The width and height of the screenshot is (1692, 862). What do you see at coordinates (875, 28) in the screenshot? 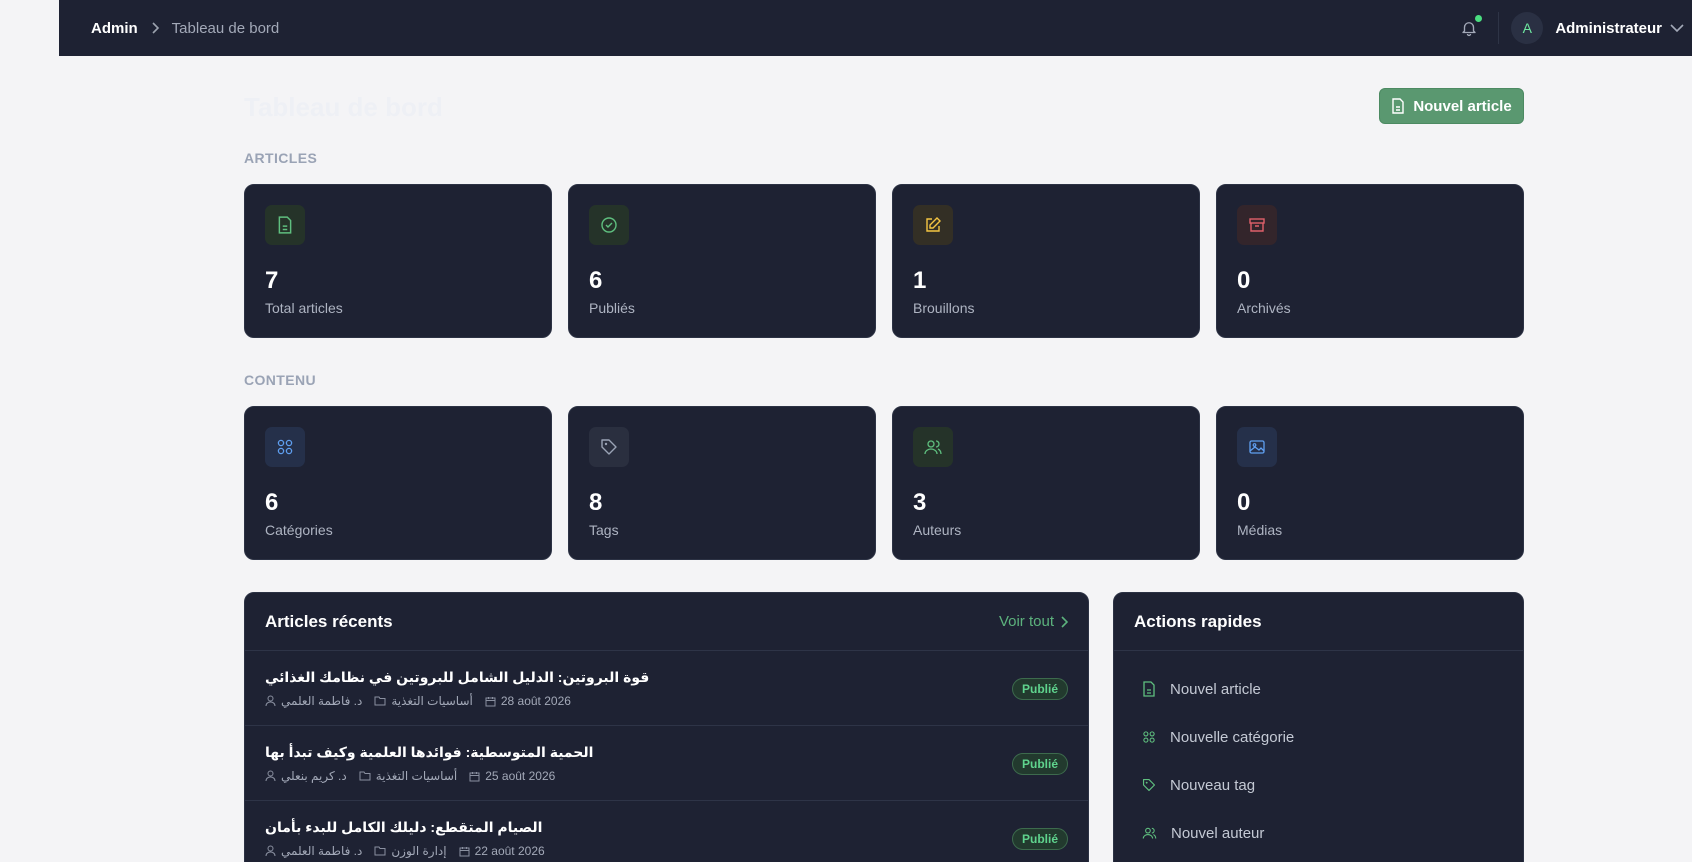
I see `top-bar: Admin Tableau de bord A Administrateur` at bounding box center [875, 28].